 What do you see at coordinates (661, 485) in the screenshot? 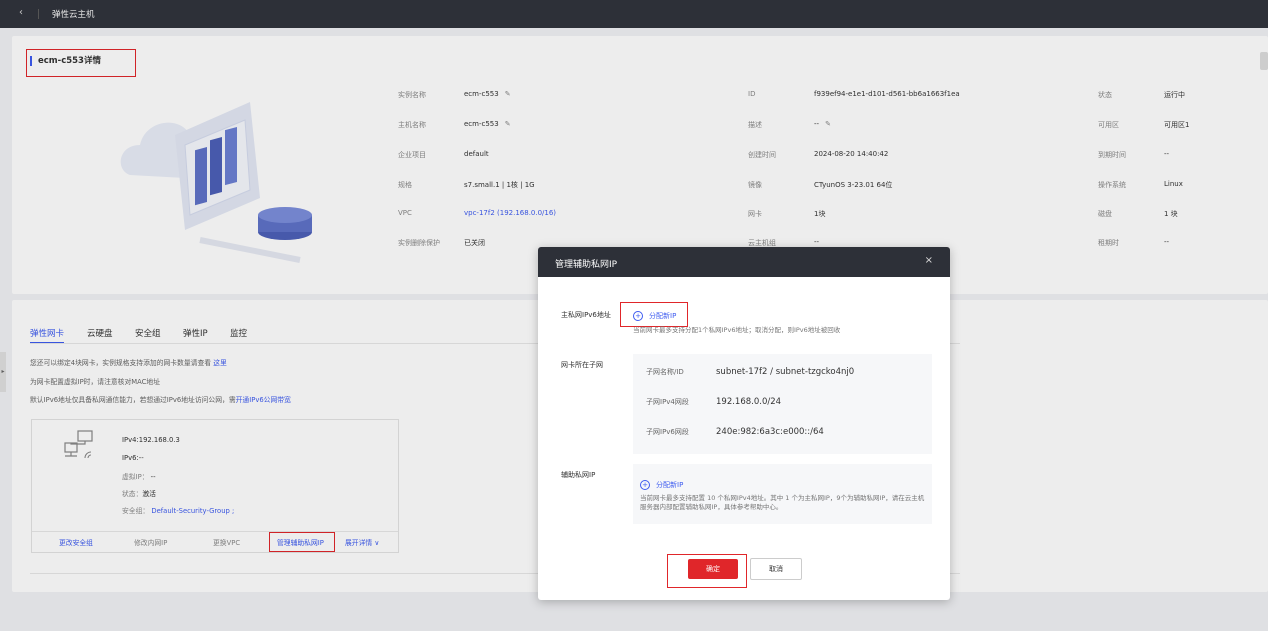
I see `assign-secondary-ip-button: + 分配新IP` at bounding box center [661, 485].